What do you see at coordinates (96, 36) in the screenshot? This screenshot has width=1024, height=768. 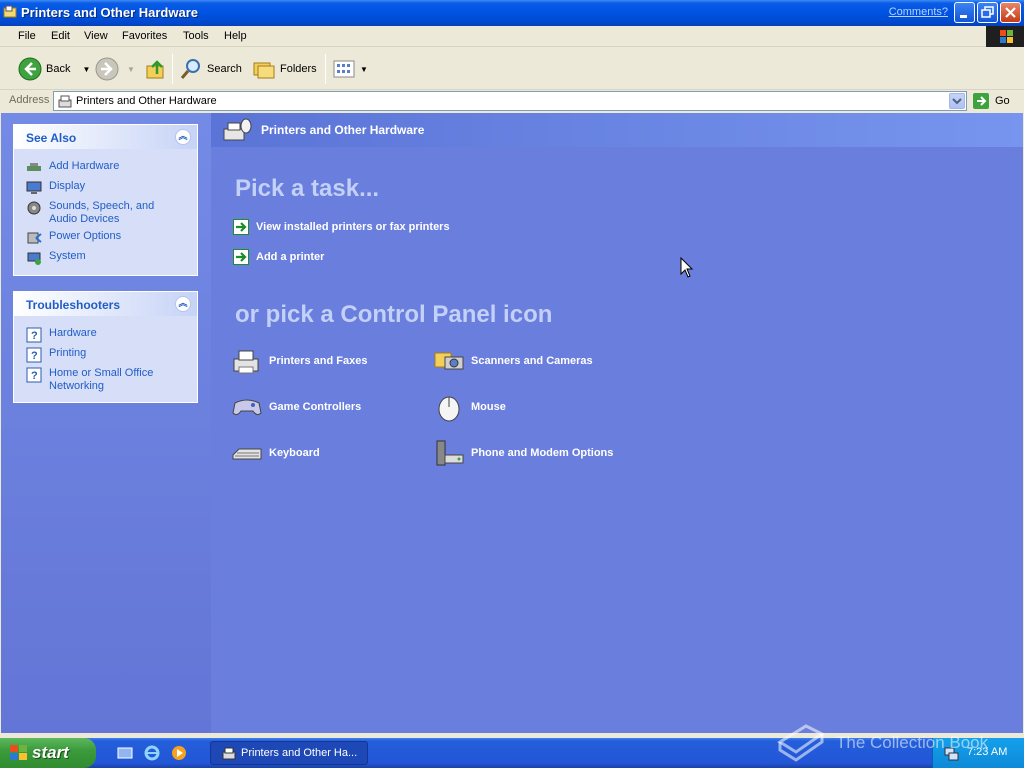 I see `menu-view: View` at bounding box center [96, 36].